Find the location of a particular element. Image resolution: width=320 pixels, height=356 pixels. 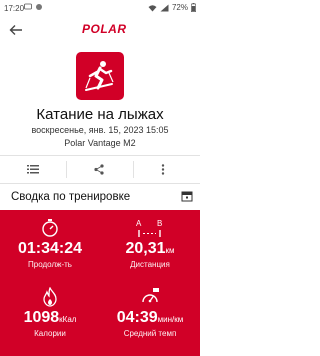

status-bar: 17:20 72% is located at coordinates (100, 8).